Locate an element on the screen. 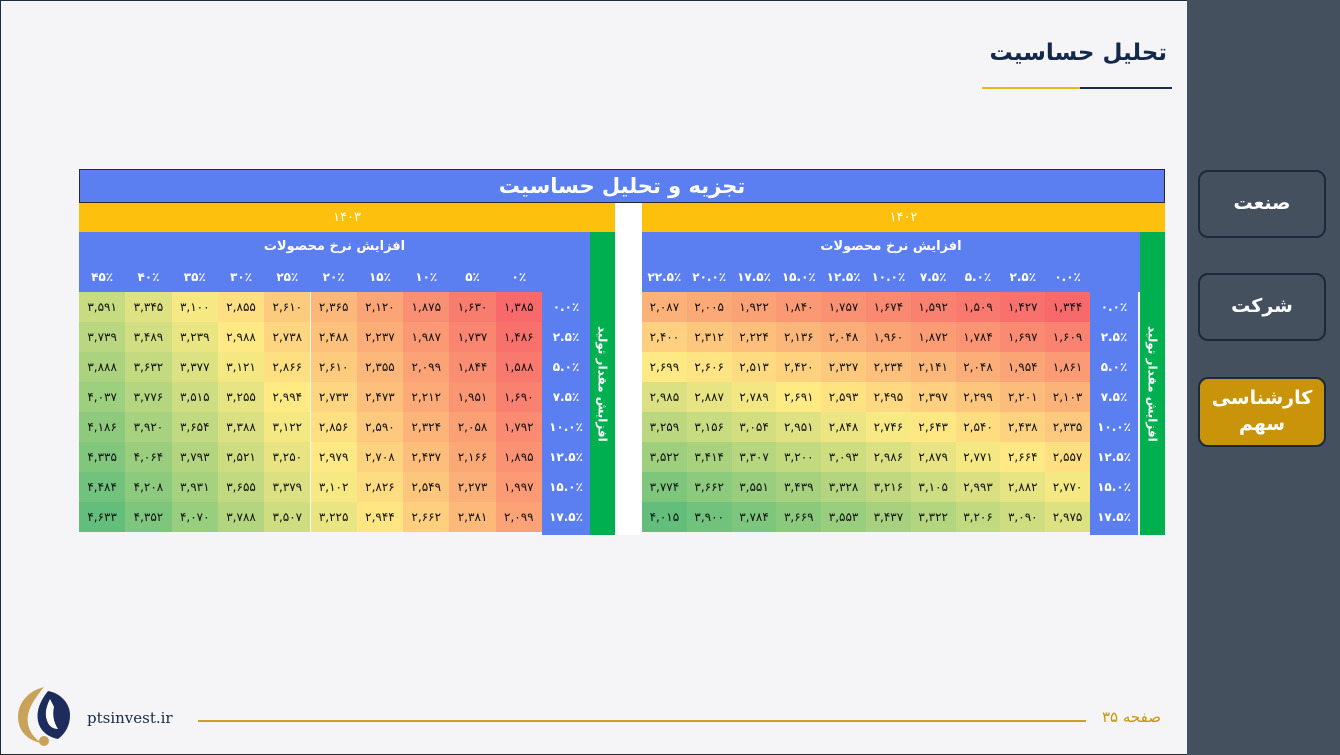 This screenshot has width=1340, height=755. table-cell: ۳,۰۹۰ is located at coordinates (1023, 517).